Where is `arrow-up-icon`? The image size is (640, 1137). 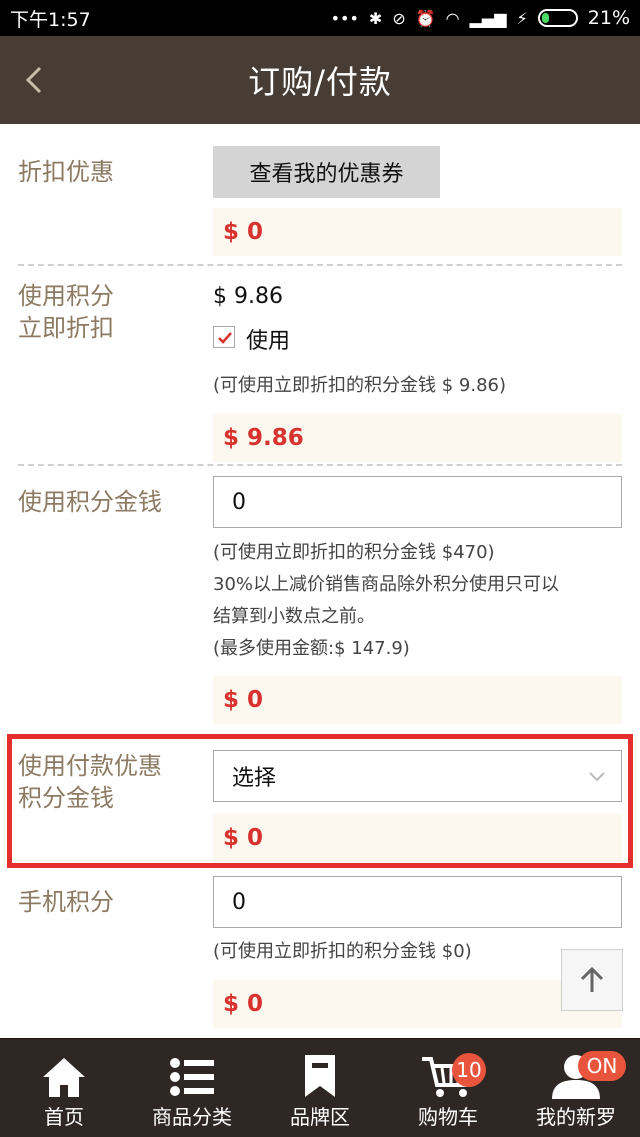
arrow-up-icon is located at coordinates (592, 979).